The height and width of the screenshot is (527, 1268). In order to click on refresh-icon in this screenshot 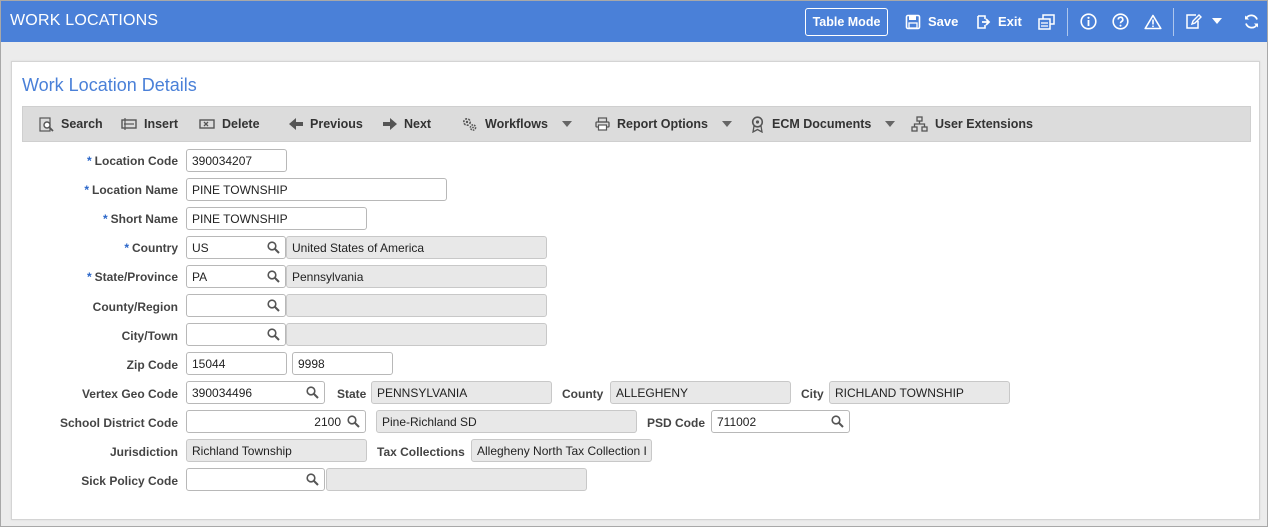, I will do `click(1251, 21)`.